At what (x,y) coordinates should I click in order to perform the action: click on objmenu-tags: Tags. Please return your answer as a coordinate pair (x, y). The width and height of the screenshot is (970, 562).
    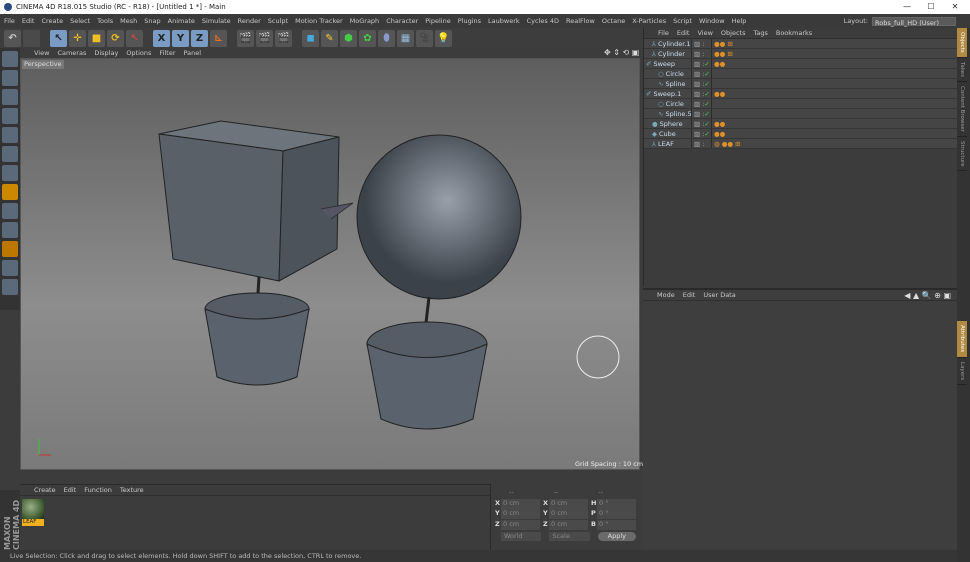
    Looking at the image, I should click on (760, 33).